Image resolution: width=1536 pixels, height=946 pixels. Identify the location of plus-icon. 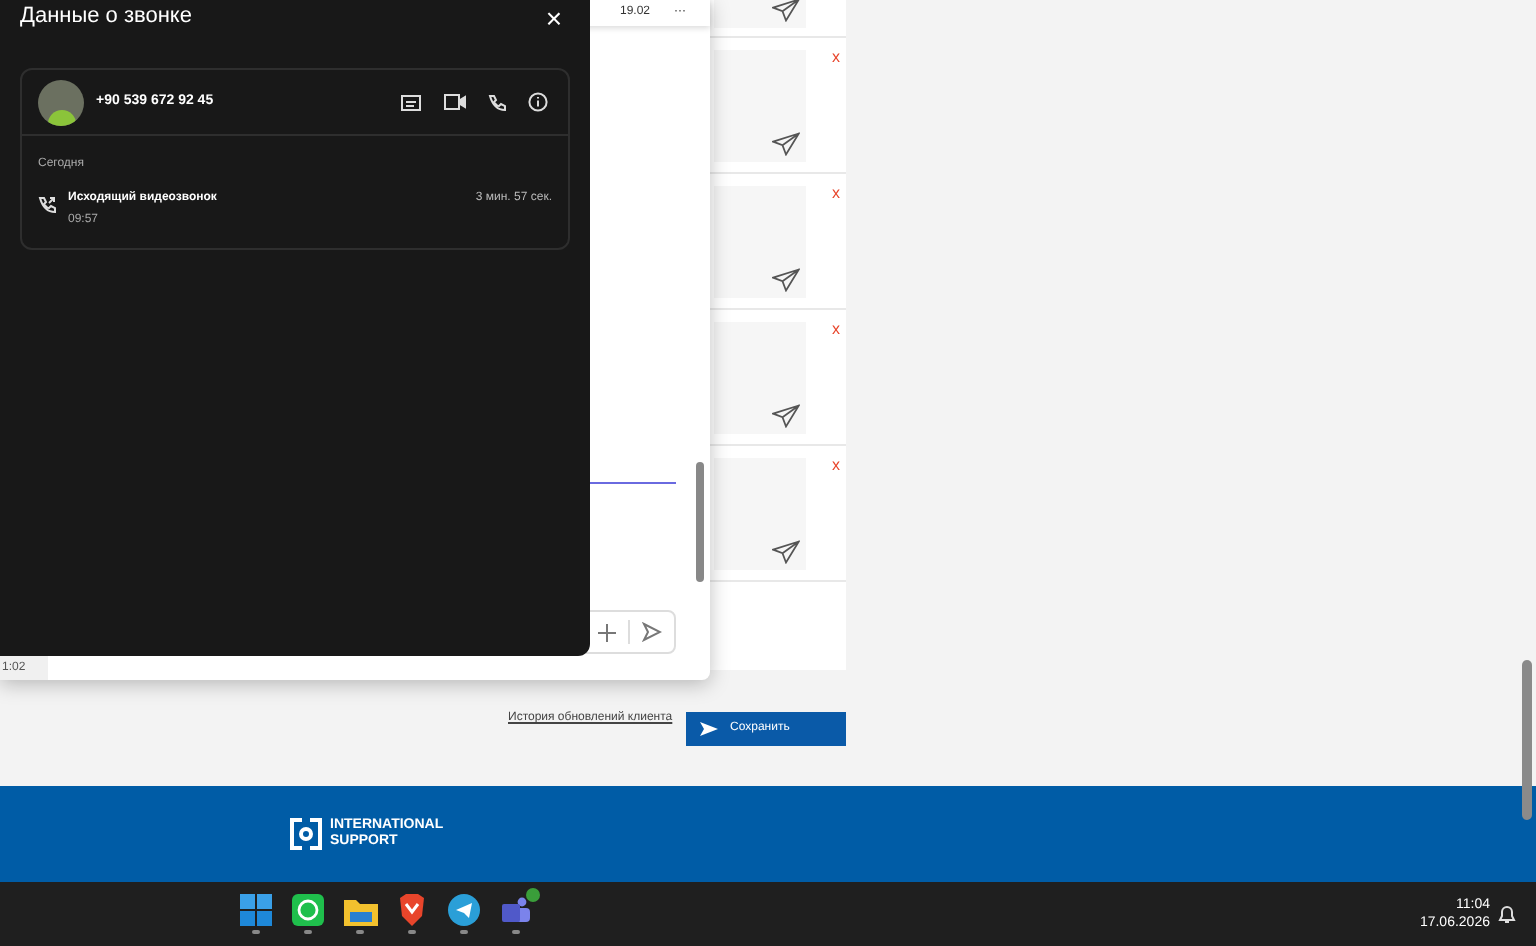
(607, 632).